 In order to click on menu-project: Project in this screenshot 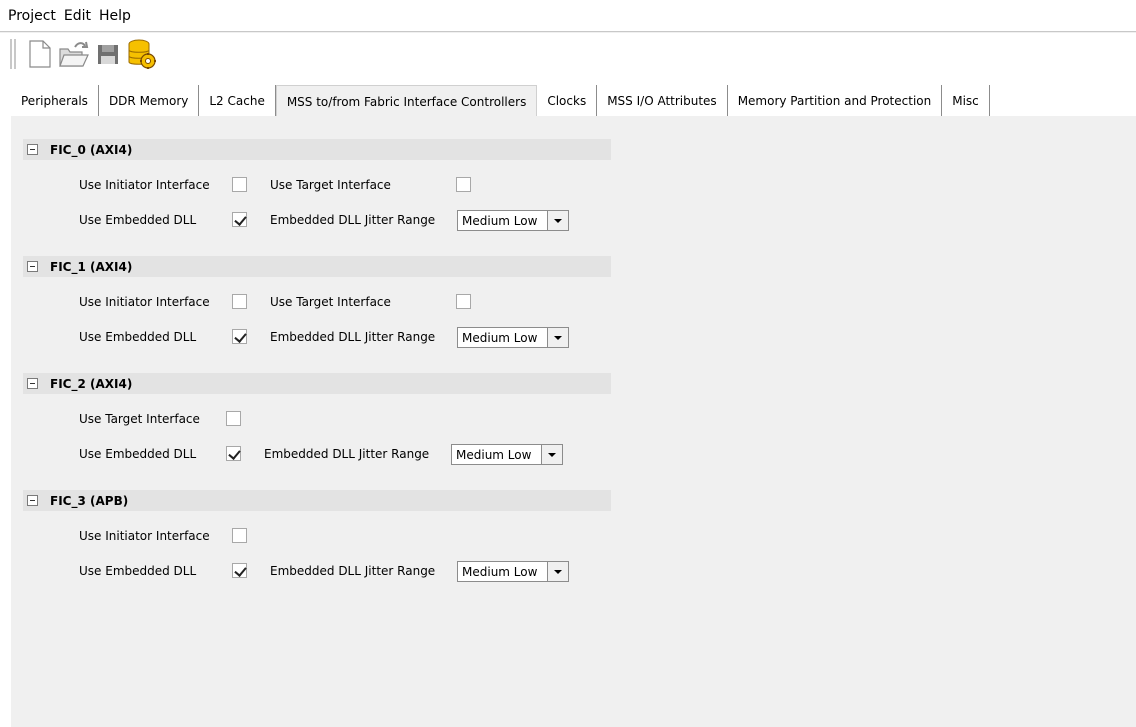, I will do `click(32, 16)`.